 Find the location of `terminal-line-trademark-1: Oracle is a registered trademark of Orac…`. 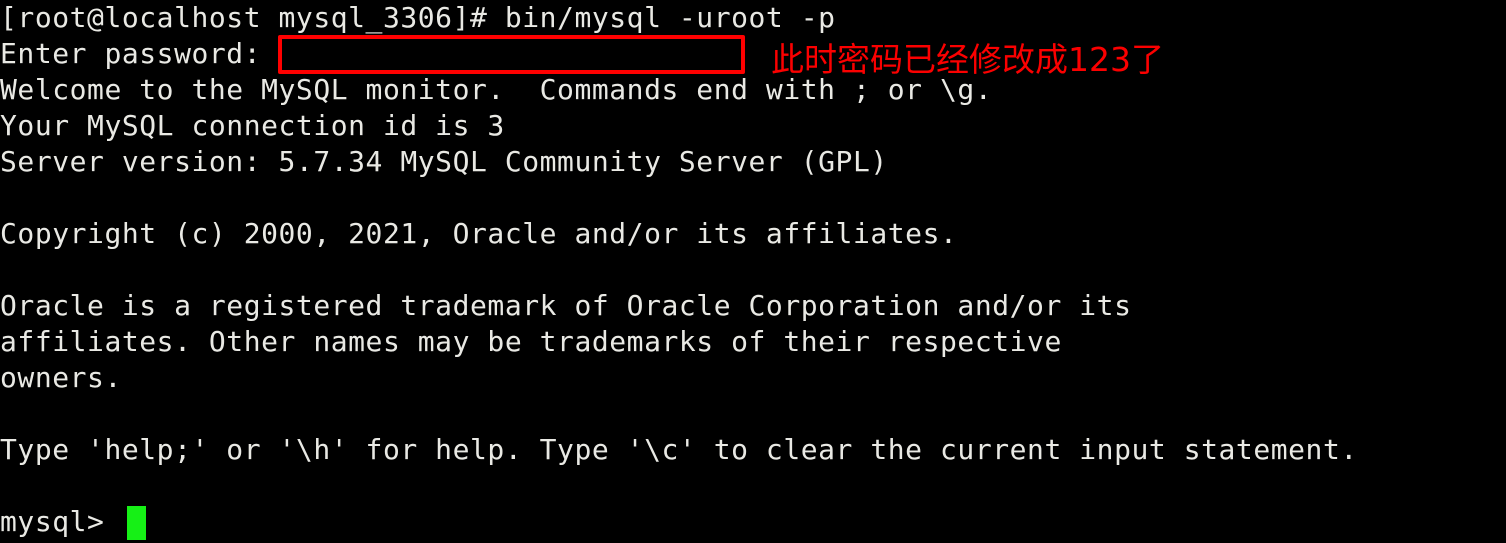

terminal-line-trademark-1: Oracle is a registered trademark of Orac… is located at coordinates (566, 305).